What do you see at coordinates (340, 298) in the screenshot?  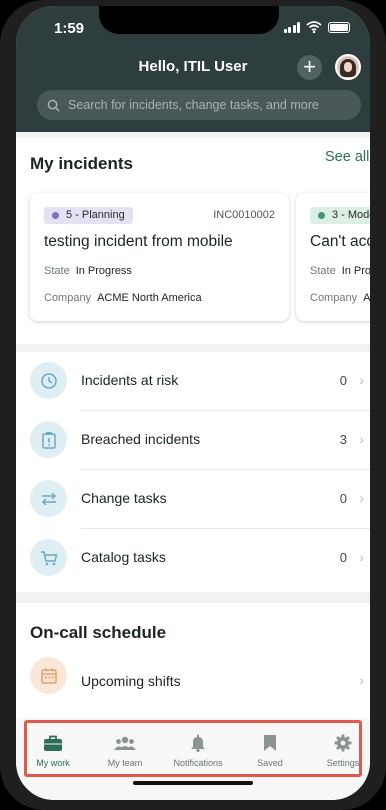 I see `incident-company: CompanyAC` at bounding box center [340, 298].